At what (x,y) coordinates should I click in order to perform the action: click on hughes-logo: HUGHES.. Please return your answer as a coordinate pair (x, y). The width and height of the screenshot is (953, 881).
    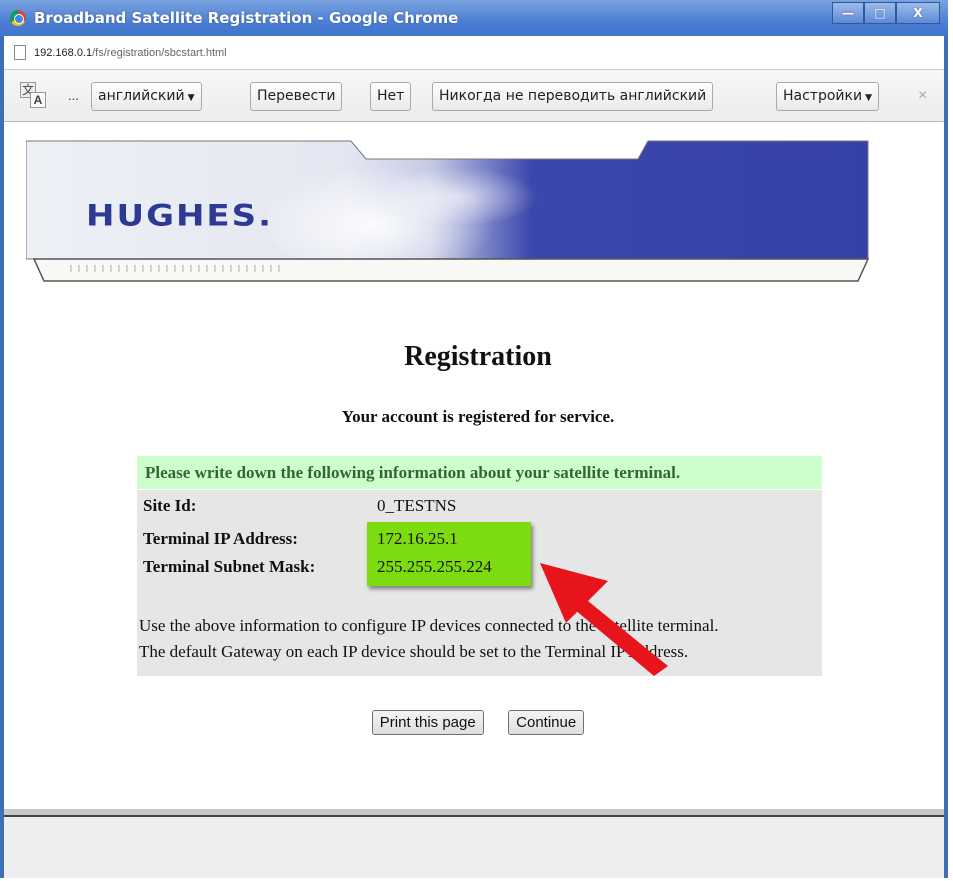
    Looking at the image, I should click on (180, 216).